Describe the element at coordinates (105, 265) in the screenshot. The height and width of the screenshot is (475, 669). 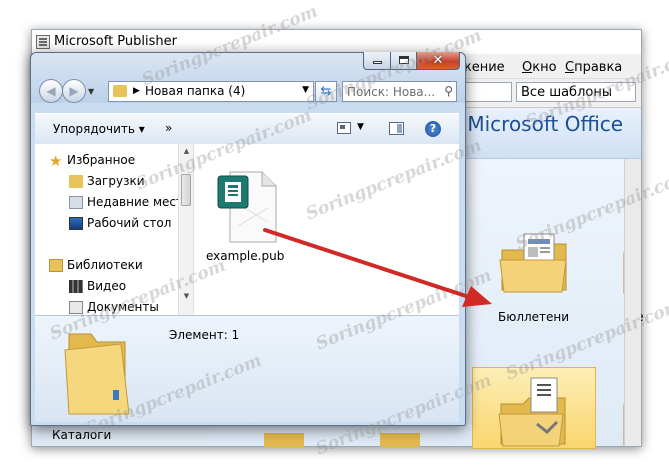
I see `sidebar-item-label: Библиотеки` at that location.